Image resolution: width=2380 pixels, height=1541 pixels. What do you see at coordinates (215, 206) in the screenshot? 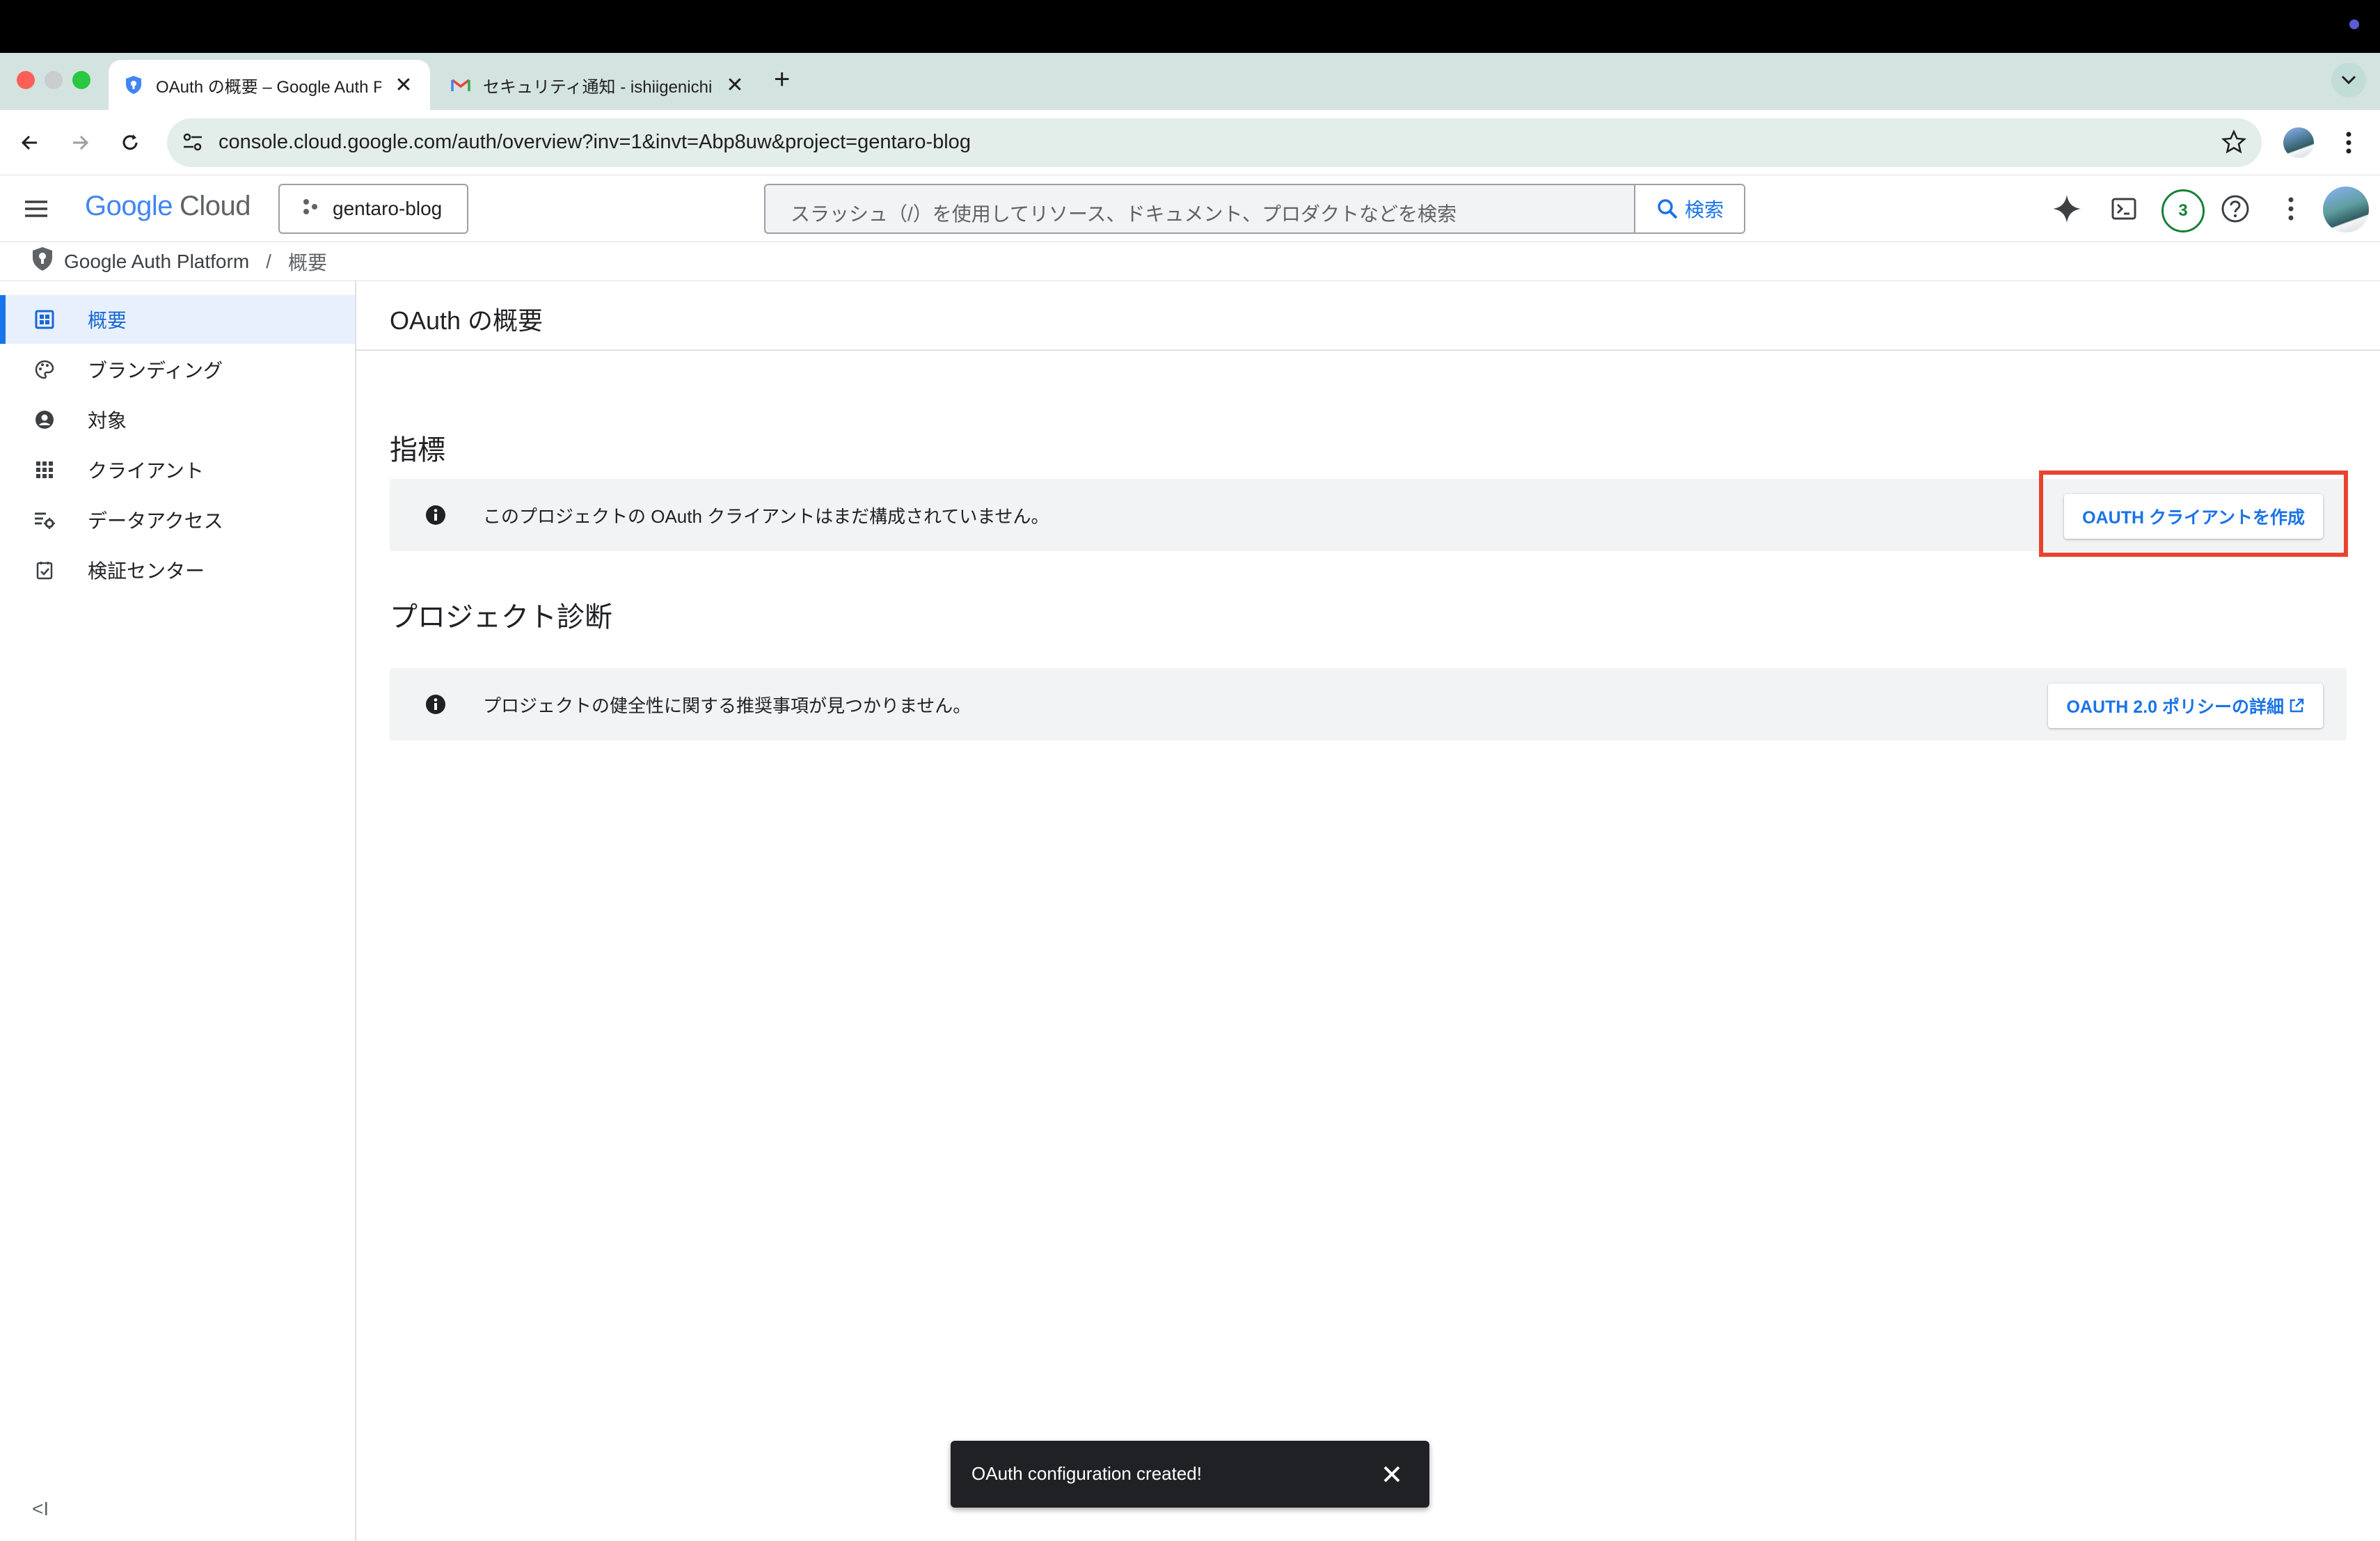
I see `logo-cloud-text: Cloud` at bounding box center [215, 206].